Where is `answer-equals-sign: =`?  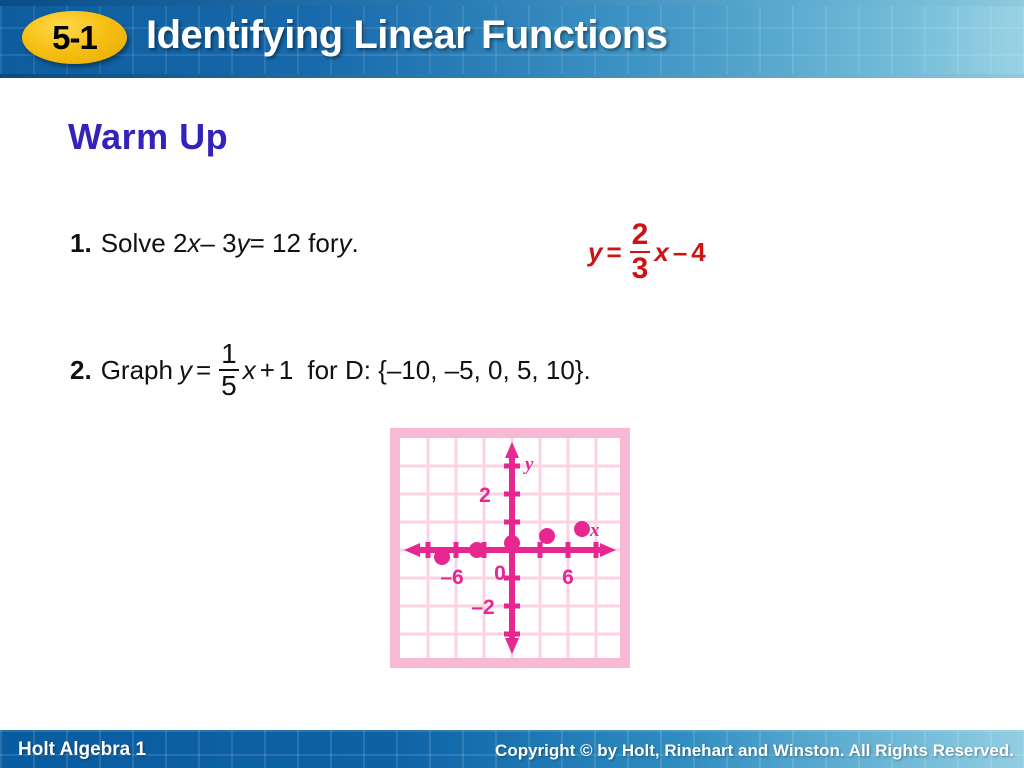 answer-equals-sign: = is located at coordinates (614, 251).